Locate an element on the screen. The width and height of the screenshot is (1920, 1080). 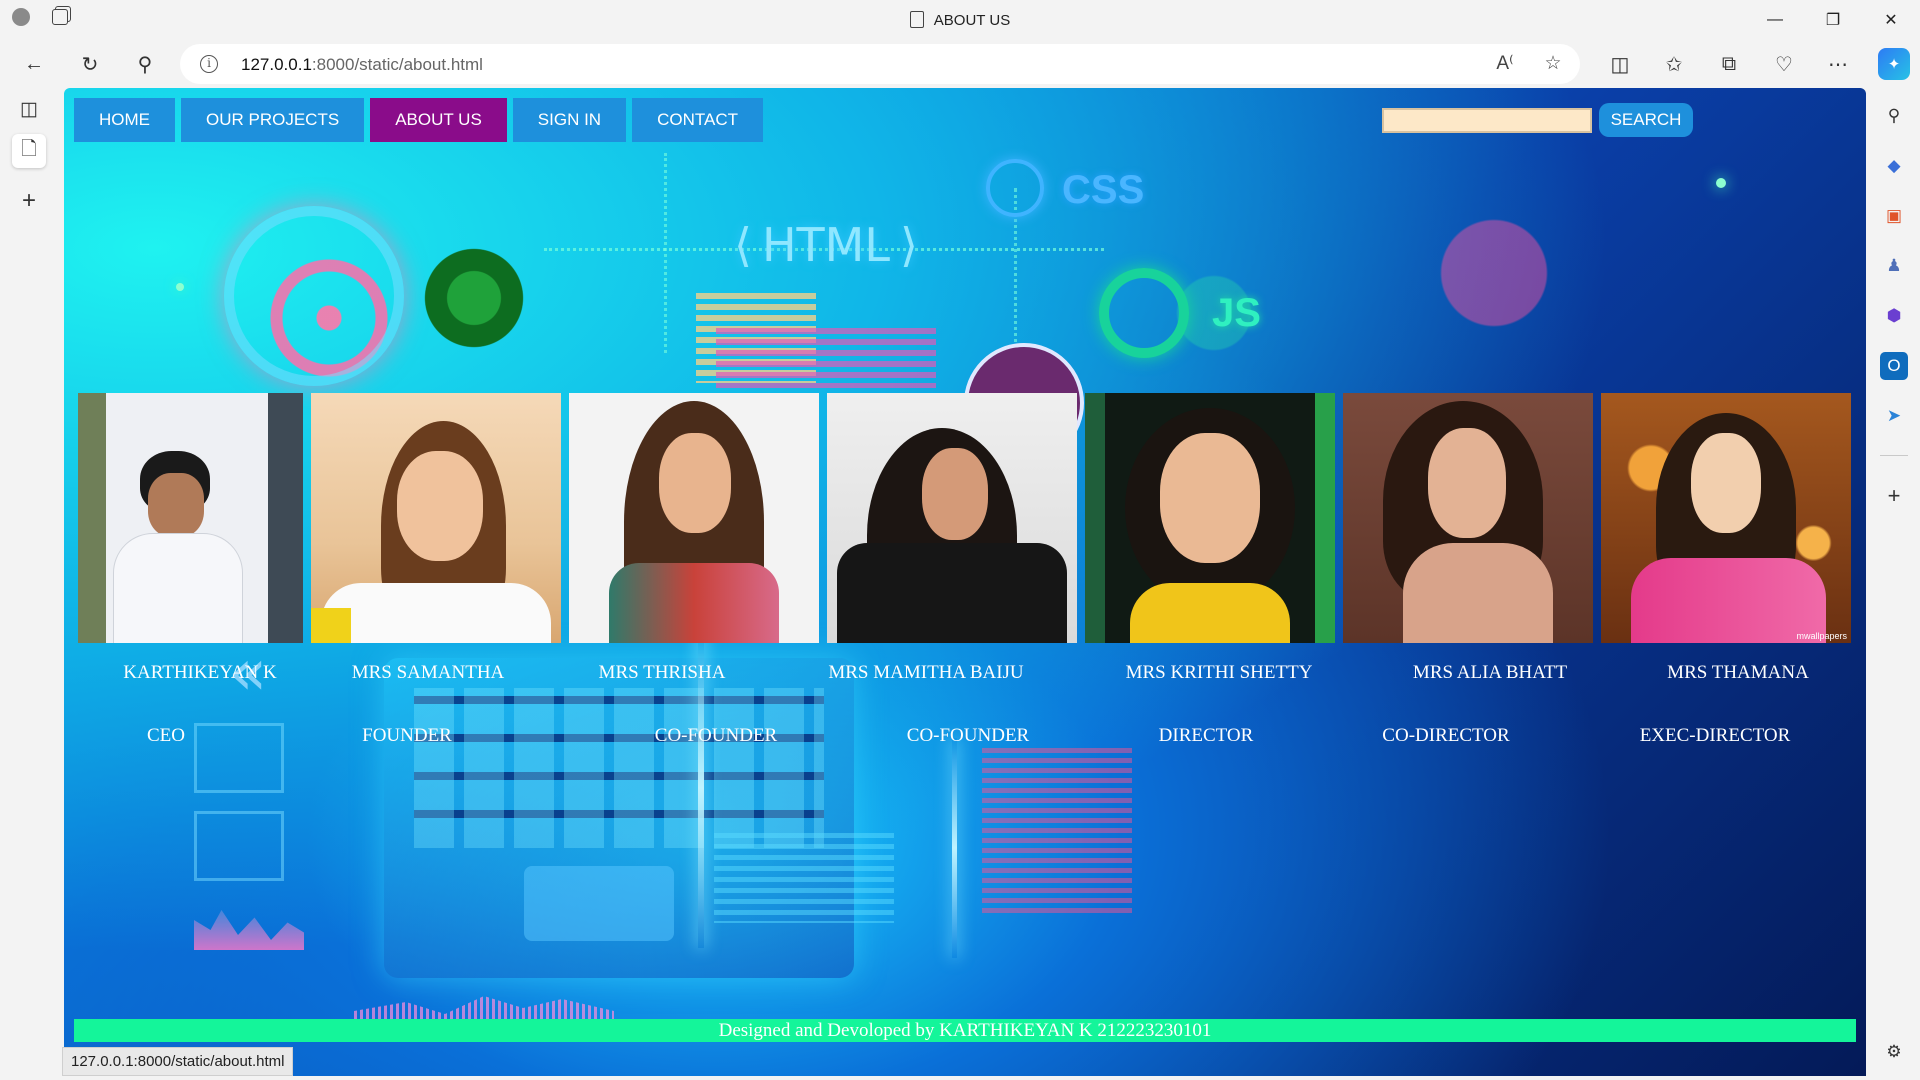
favorite-star-icon: ☆ is located at coordinates (1553, 65).